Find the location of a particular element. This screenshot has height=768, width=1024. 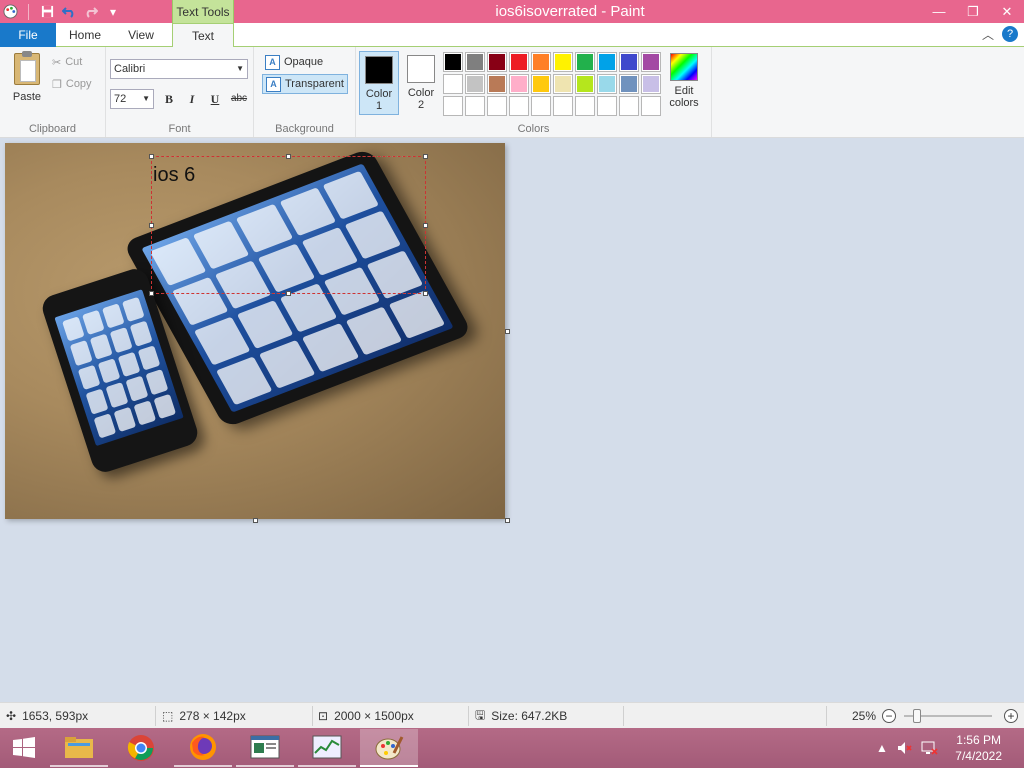

paste-button: Paste is located at coordinates (27, 77).